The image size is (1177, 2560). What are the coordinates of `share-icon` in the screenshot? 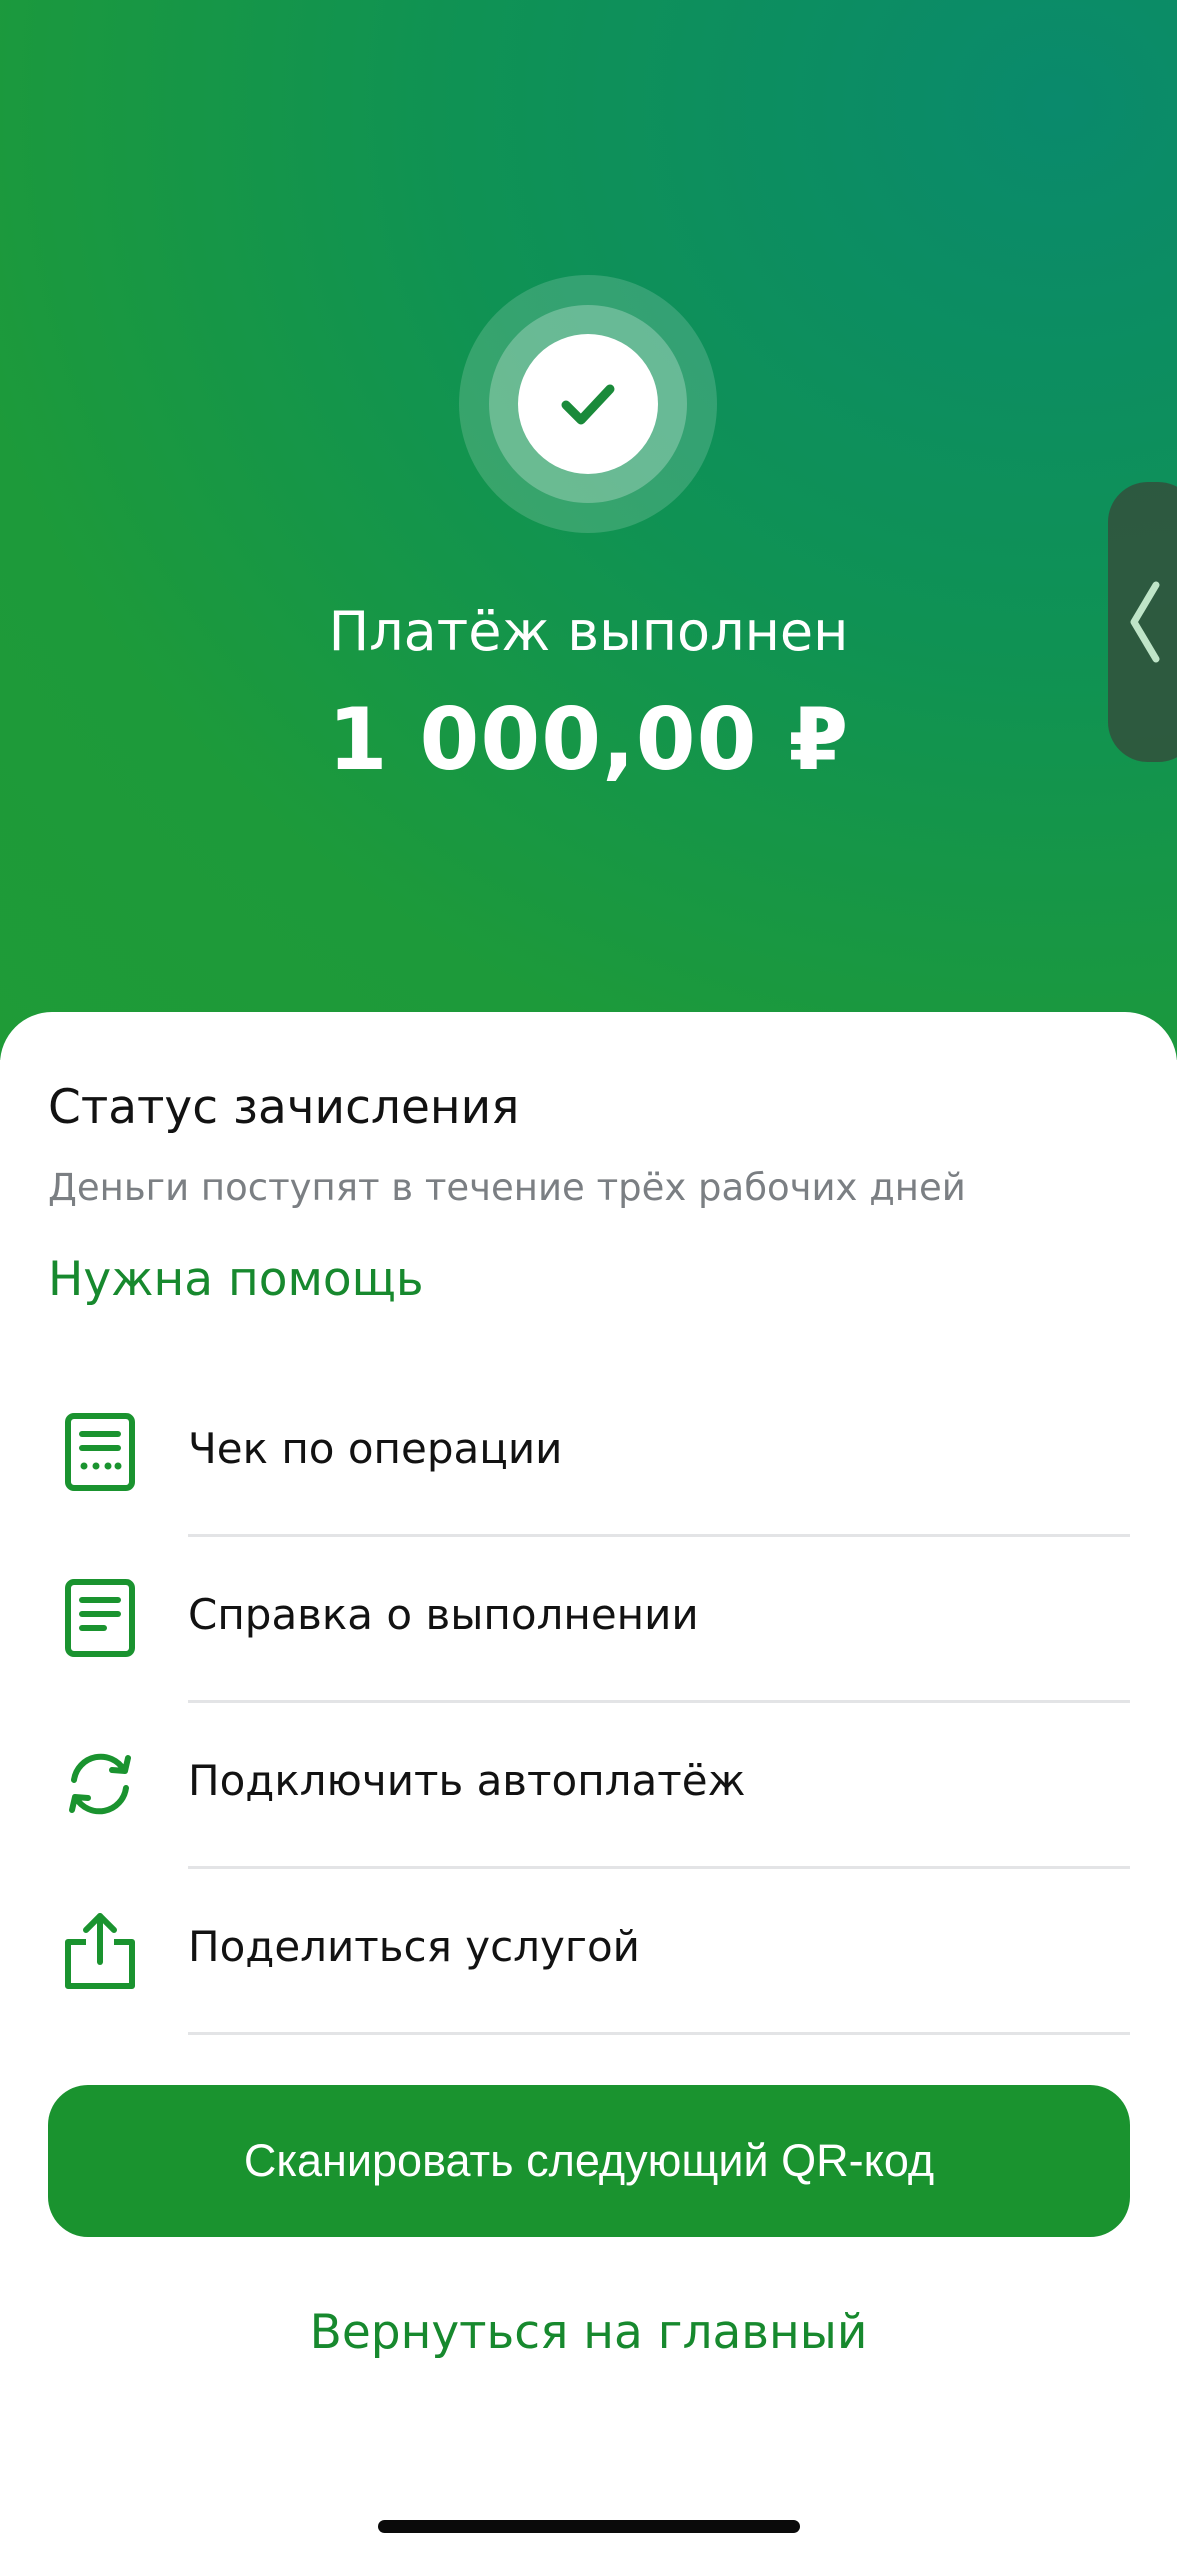 It's located at (100, 1950).